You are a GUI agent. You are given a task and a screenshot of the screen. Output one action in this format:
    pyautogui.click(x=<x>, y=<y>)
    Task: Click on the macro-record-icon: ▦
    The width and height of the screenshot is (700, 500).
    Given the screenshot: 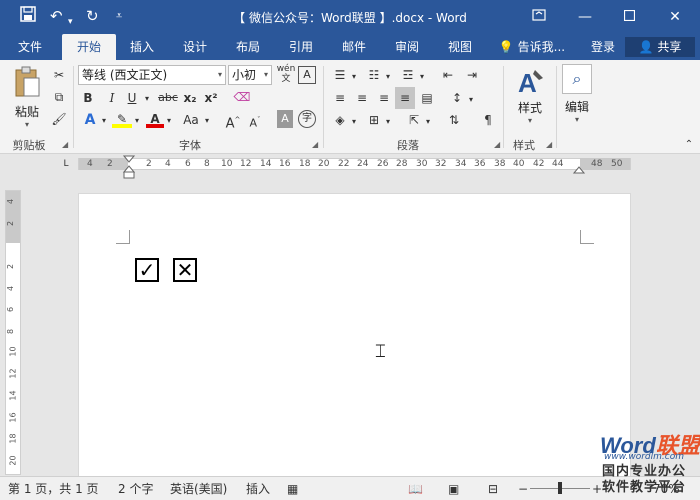 What is the action you would take?
    pyautogui.click(x=292, y=489)
    